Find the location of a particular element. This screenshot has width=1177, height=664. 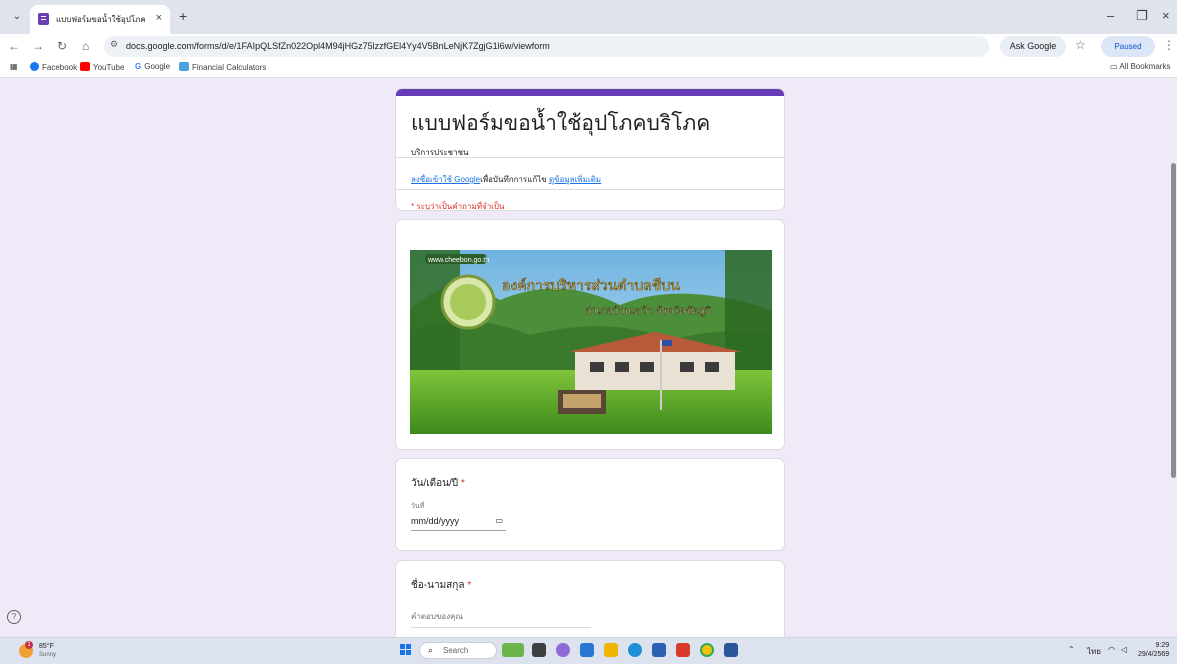

learn-more-link: ดูข้อมูลเพิ่มเติม is located at coordinates (575, 179).